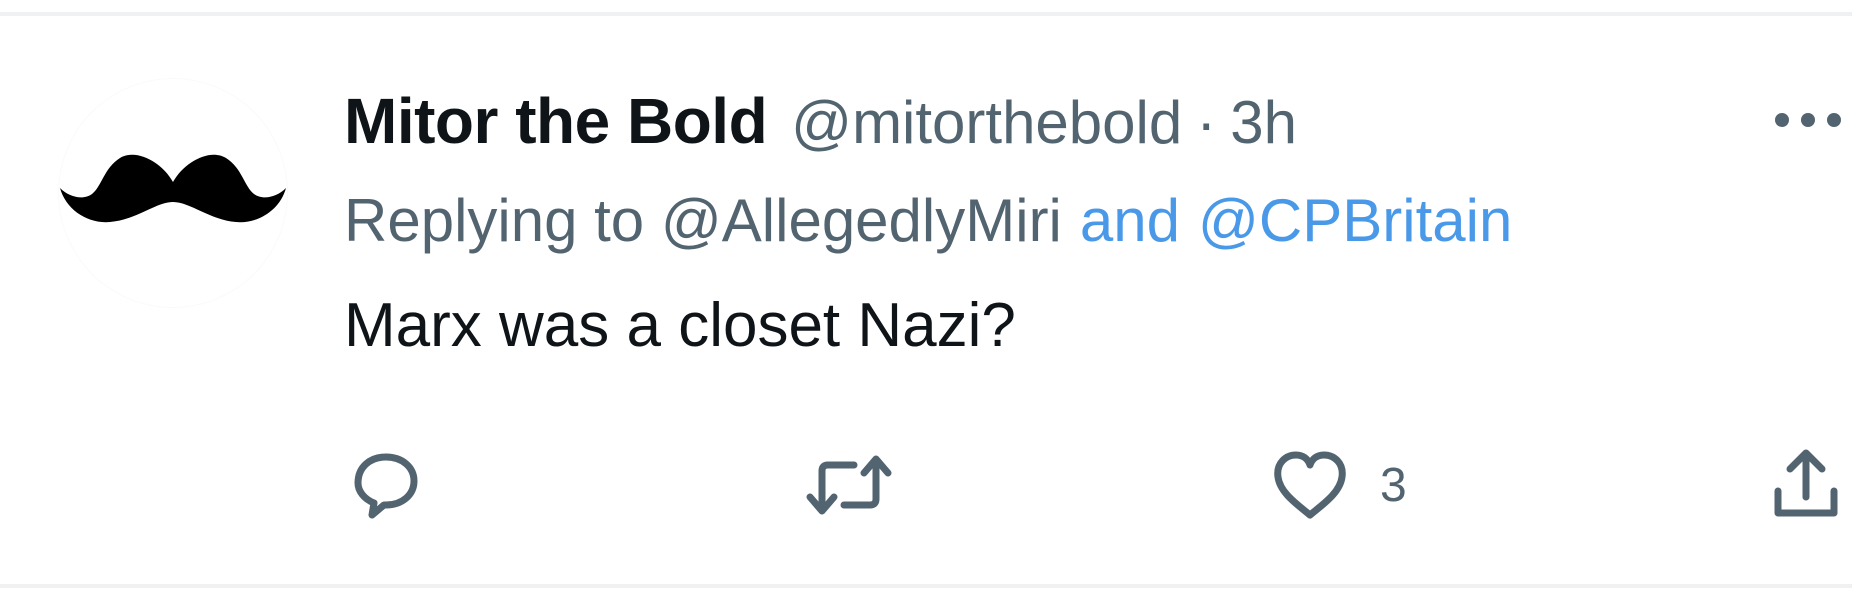 Image resolution: width=1852 pixels, height=600 pixels. Describe the element at coordinates (173, 188) in the screenshot. I see `mustache-icon` at that location.